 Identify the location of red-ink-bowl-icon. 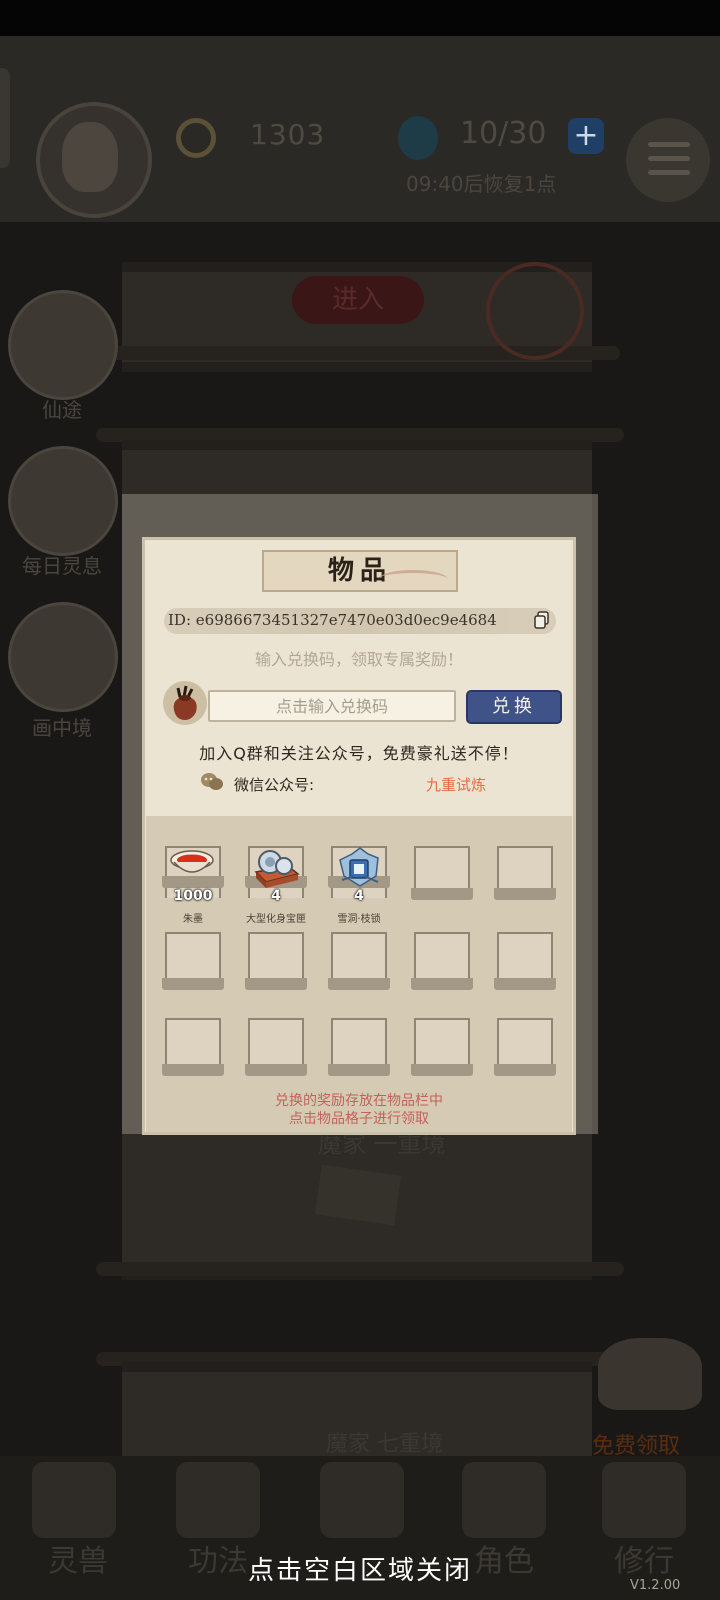
(192, 861).